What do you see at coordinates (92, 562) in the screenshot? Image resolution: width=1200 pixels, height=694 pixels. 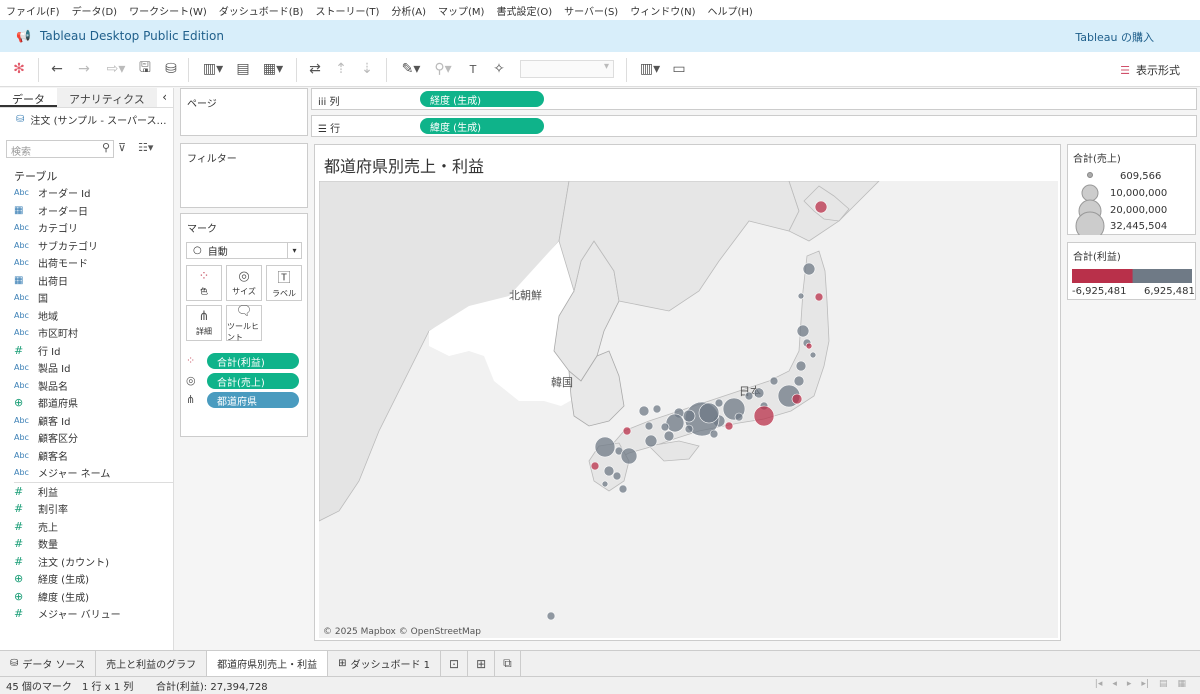 I see `field-item: # 注文 (カウント)` at bounding box center [92, 562].